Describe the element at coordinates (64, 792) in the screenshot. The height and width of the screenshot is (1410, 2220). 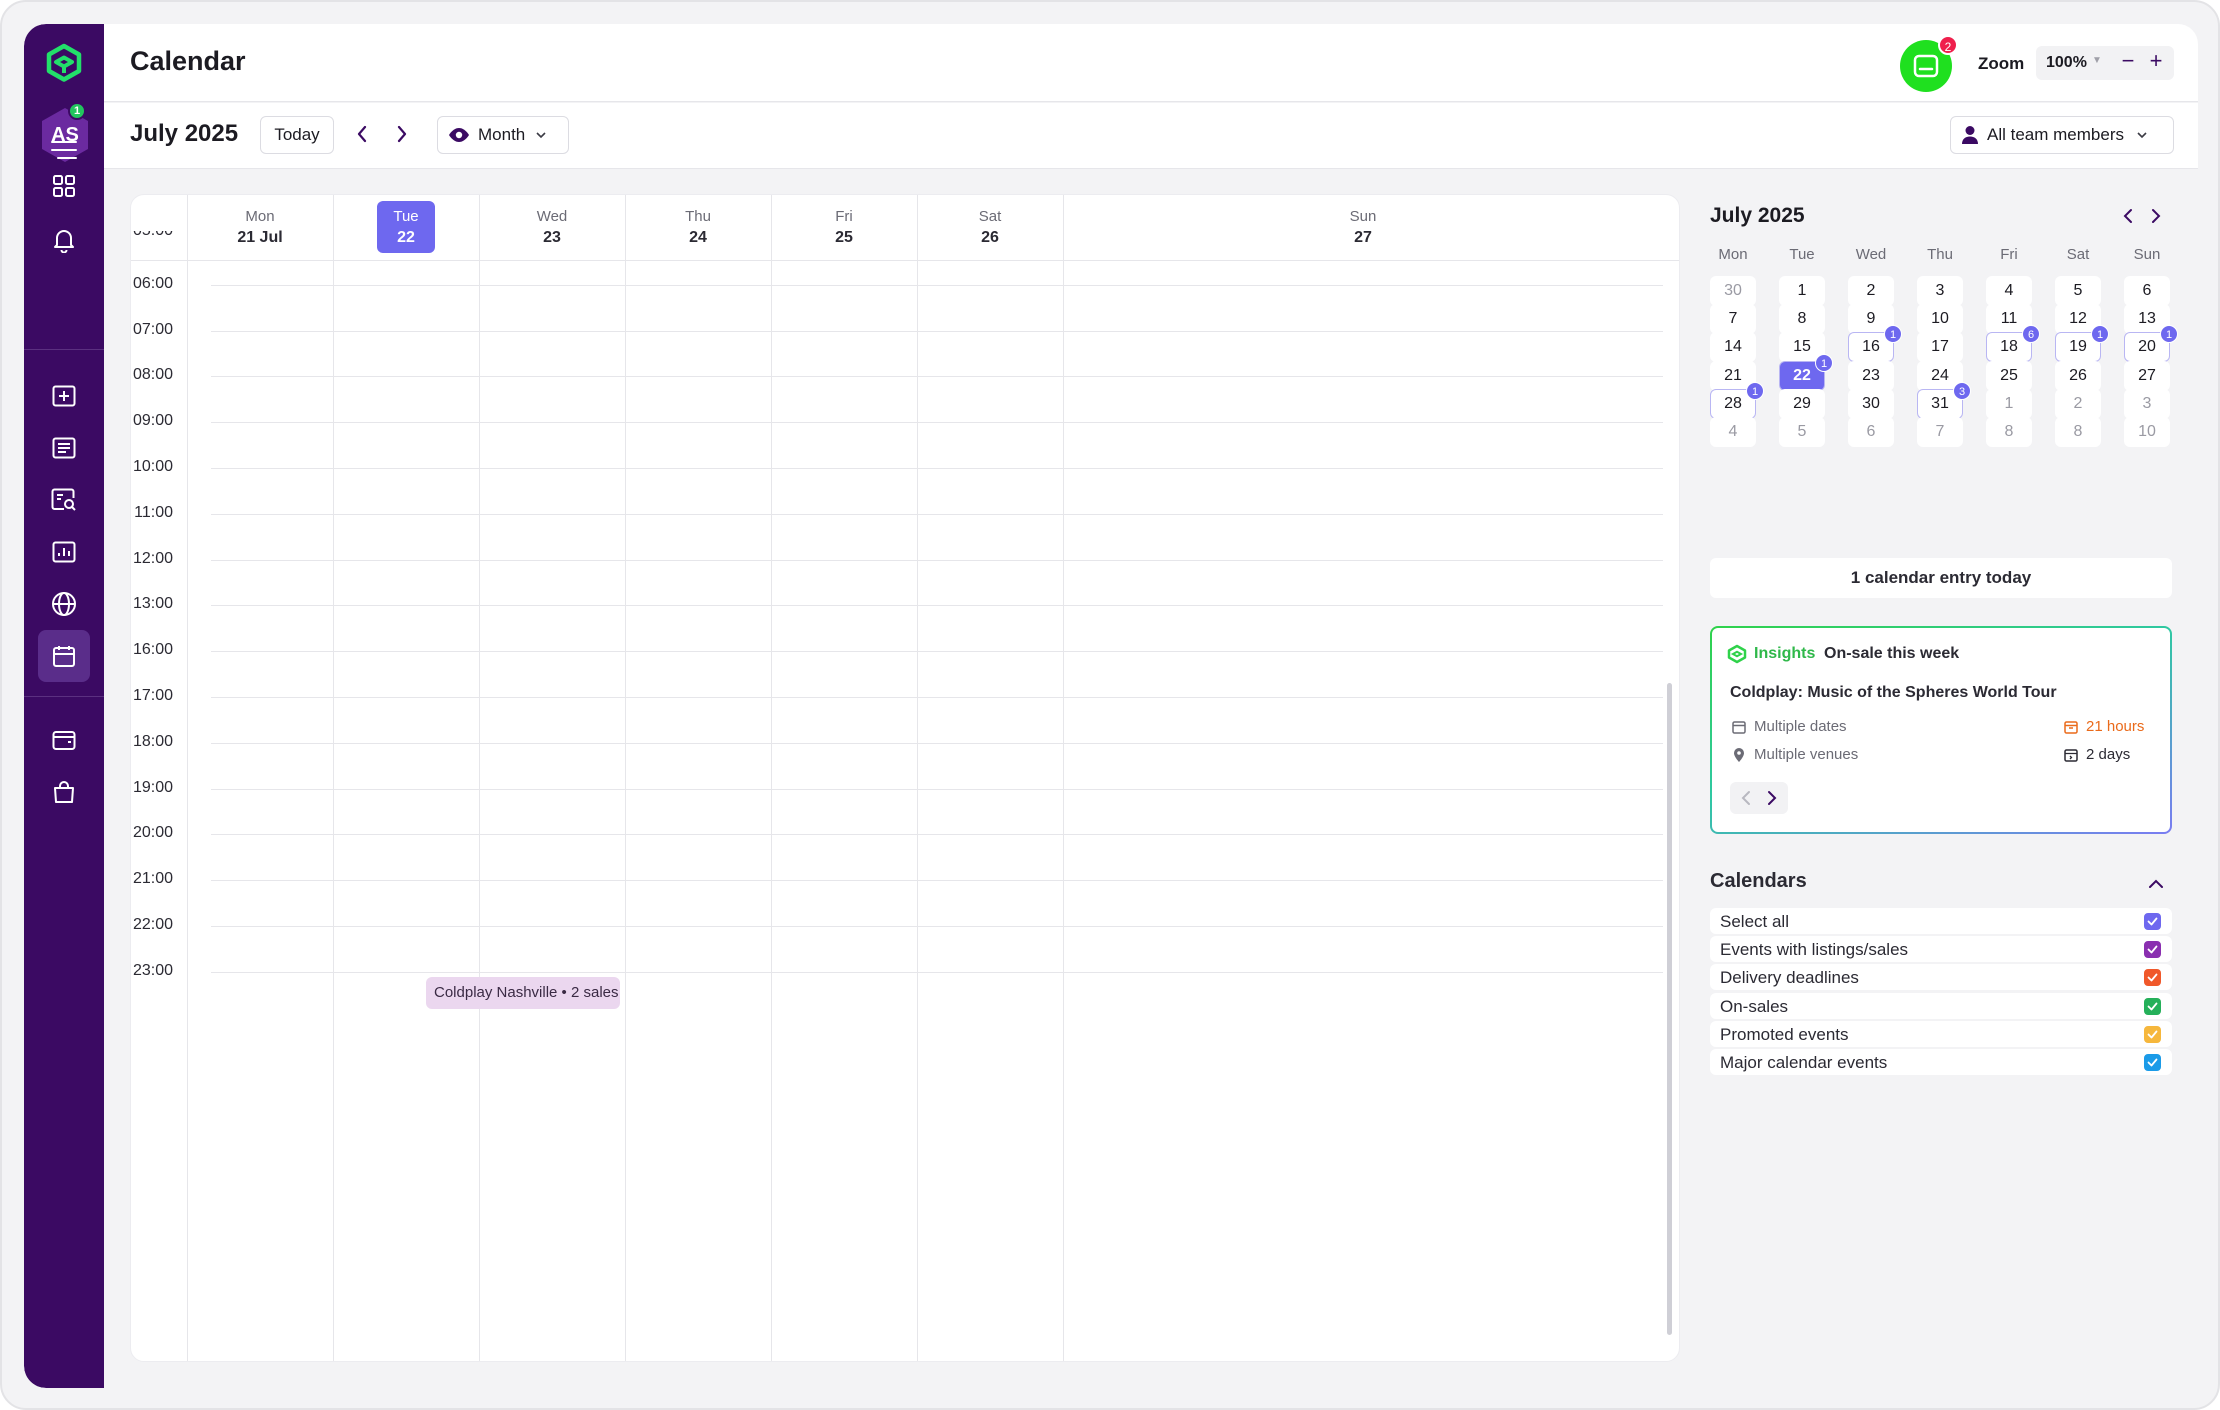
I see `bag-icon` at that location.